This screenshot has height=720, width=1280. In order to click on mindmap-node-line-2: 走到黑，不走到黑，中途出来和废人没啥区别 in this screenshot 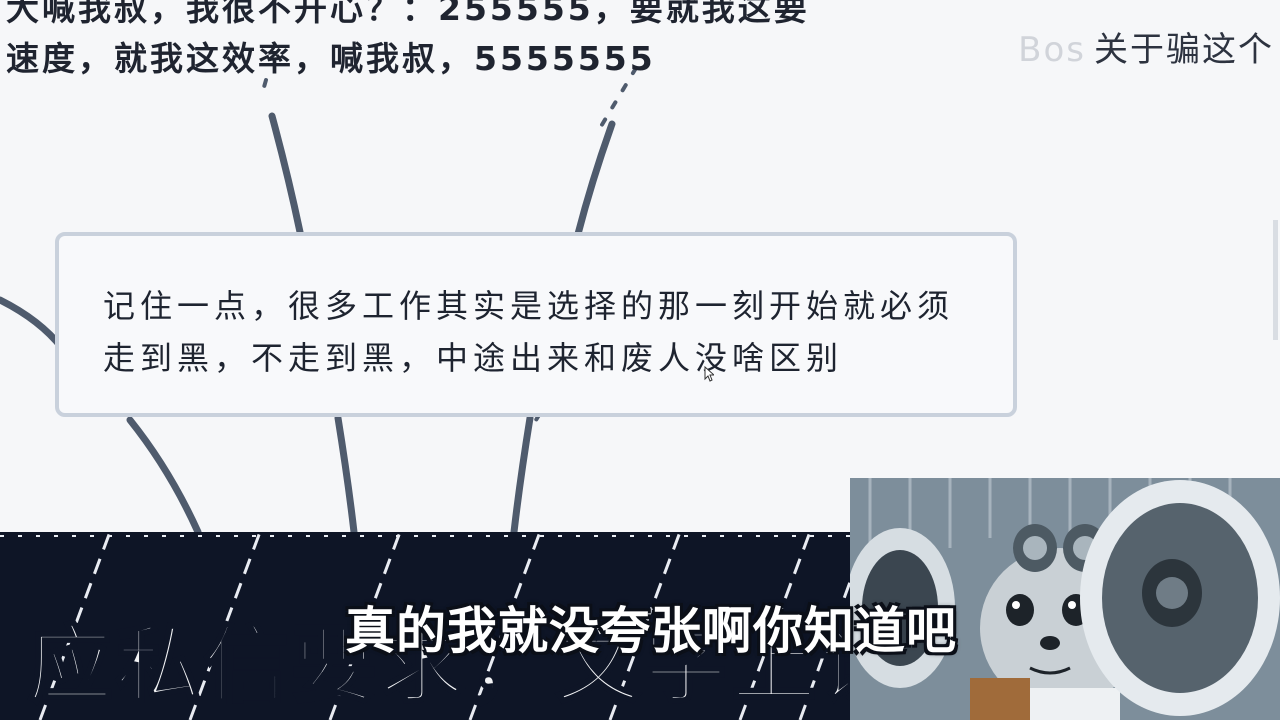, I will do `click(473, 358)`.